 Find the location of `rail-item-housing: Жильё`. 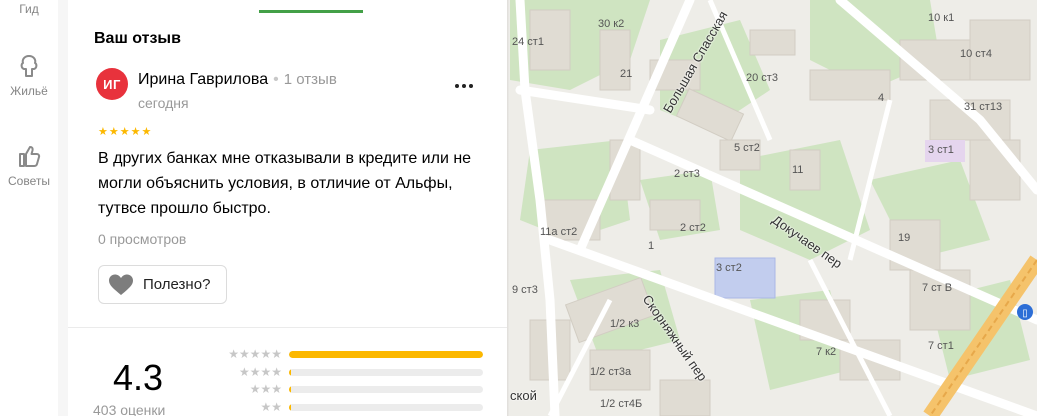

rail-item-housing: Жильё is located at coordinates (29, 75).